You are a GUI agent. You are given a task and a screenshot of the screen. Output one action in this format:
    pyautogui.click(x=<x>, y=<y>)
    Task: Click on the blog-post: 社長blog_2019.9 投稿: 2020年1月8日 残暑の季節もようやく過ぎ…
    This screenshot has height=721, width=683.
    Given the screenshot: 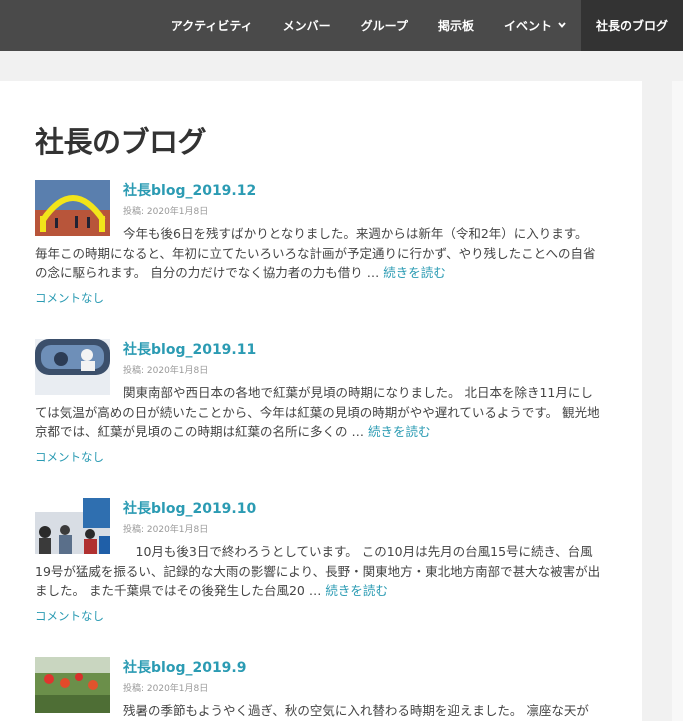 What is the action you would take?
    pyautogui.click(x=320, y=689)
    